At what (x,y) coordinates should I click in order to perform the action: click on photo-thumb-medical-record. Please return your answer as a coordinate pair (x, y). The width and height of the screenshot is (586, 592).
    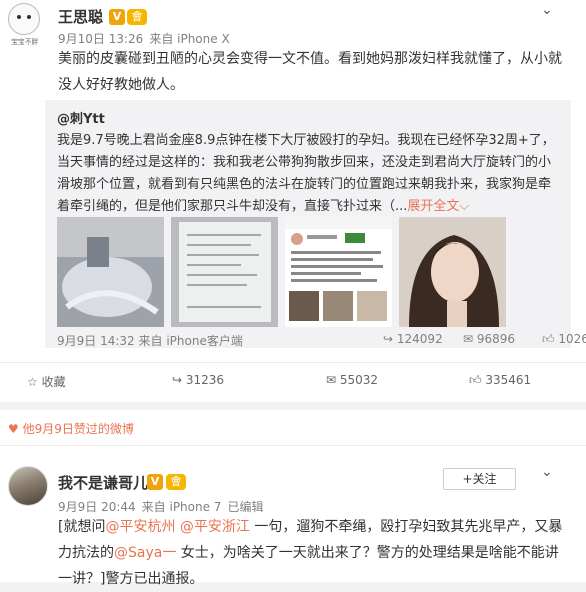
    Looking at the image, I should click on (224, 272).